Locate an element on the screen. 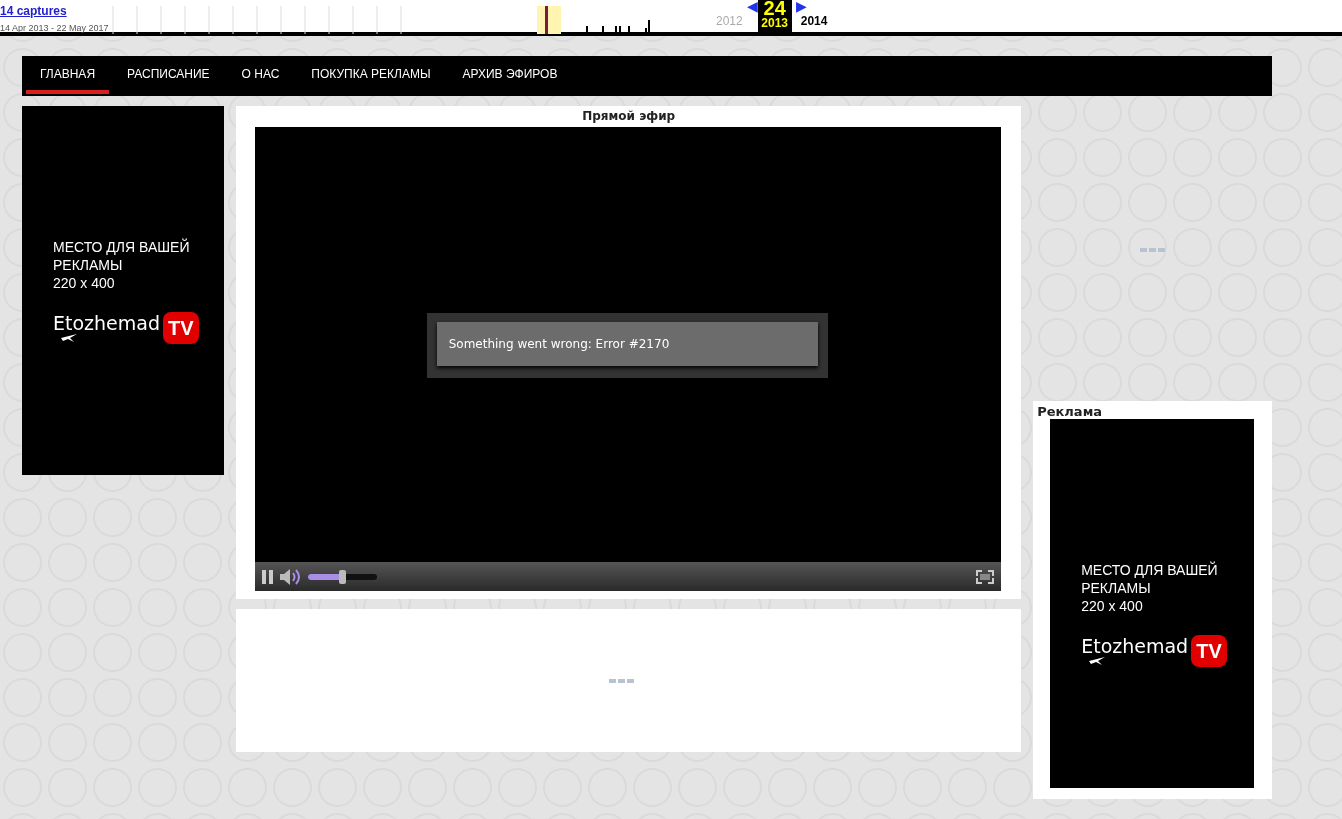 Image resolution: width=1342 pixels, height=819 pixels. nav-link: РАСПИСАНИЕ is located at coordinates (168, 76).